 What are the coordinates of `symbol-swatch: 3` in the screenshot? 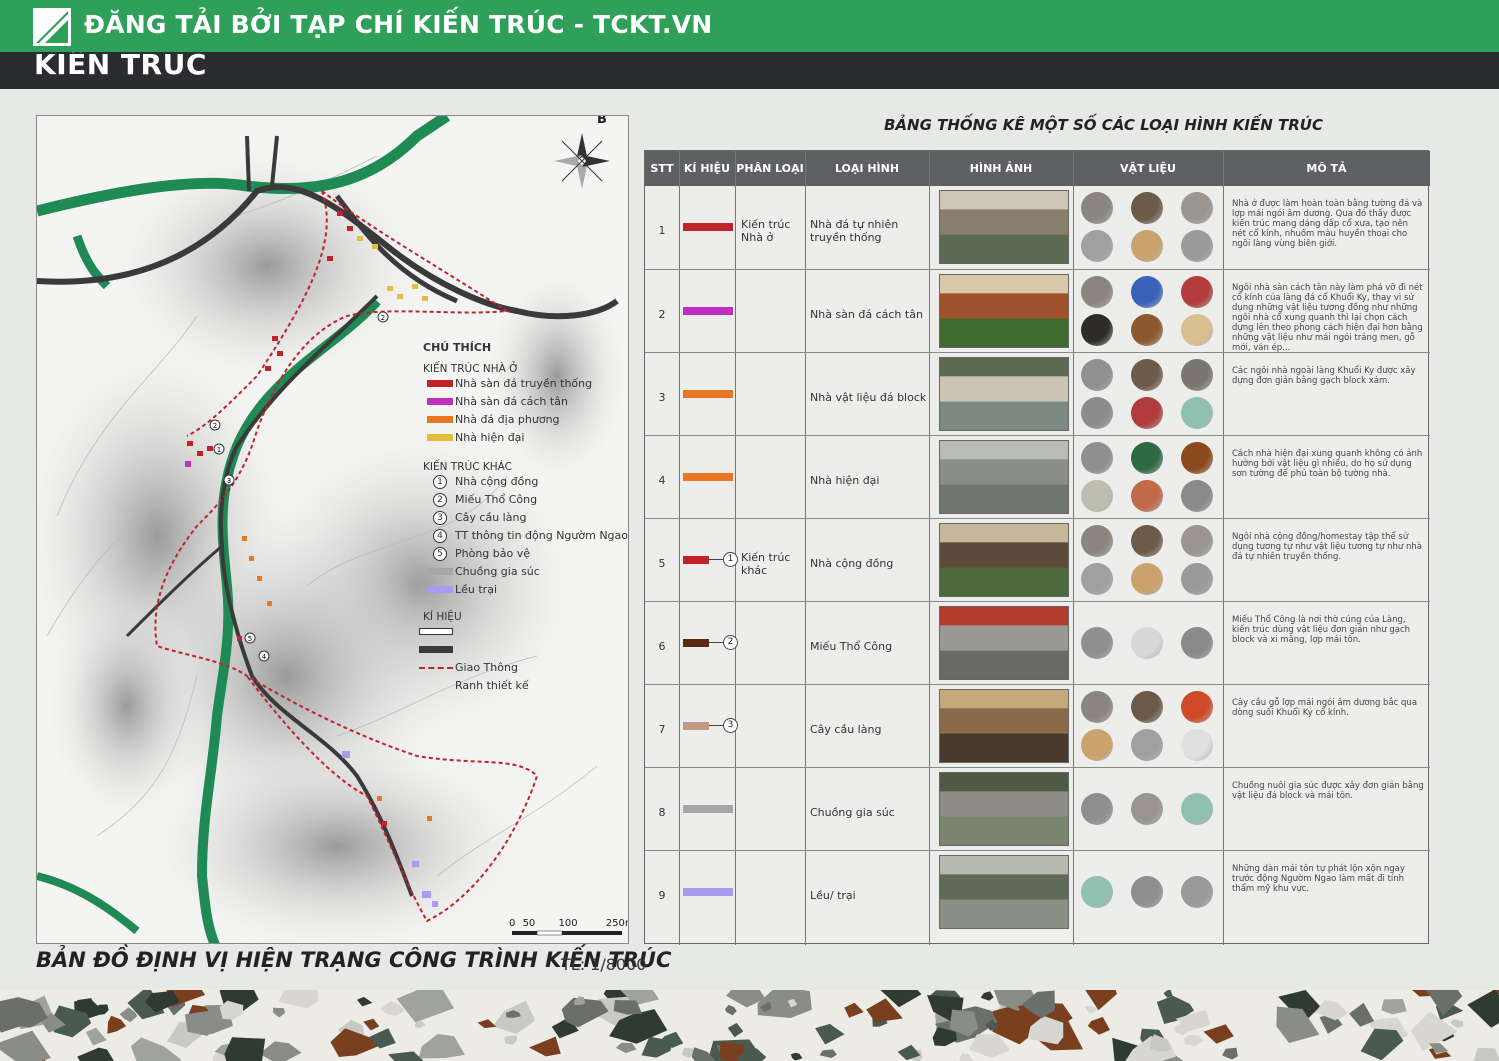 It's located at (710, 725).